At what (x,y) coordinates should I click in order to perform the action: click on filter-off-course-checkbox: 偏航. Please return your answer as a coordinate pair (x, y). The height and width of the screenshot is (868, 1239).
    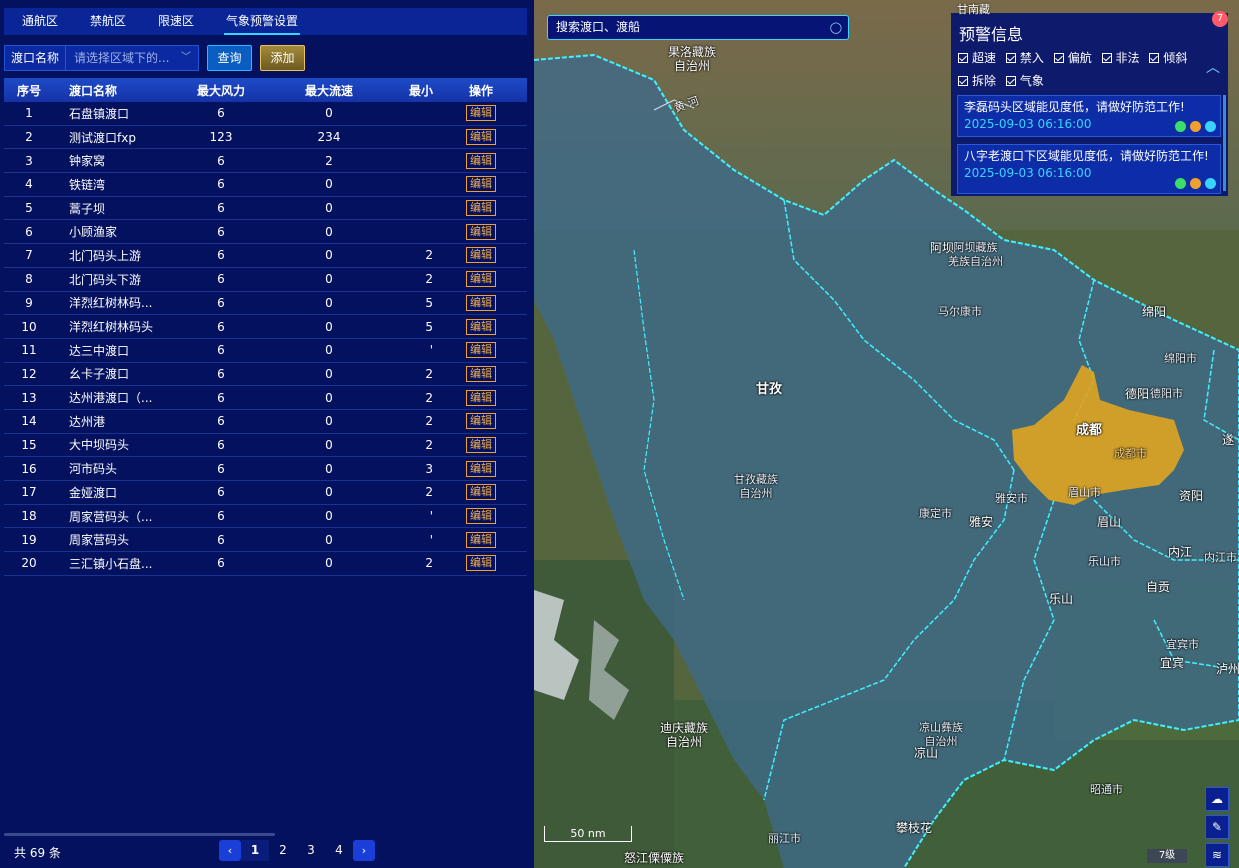
    Looking at the image, I should click on (1072, 58).